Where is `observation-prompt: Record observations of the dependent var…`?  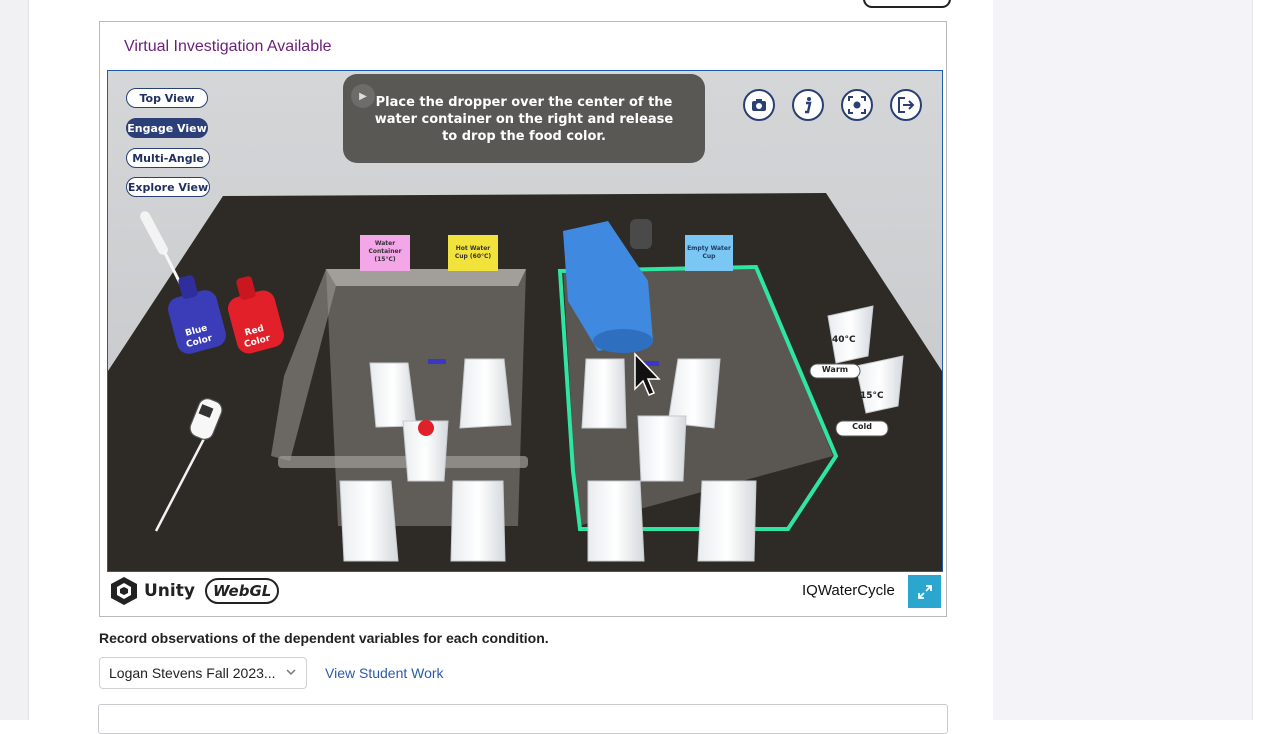 observation-prompt: Record observations of the dependent var… is located at coordinates (324, 638).